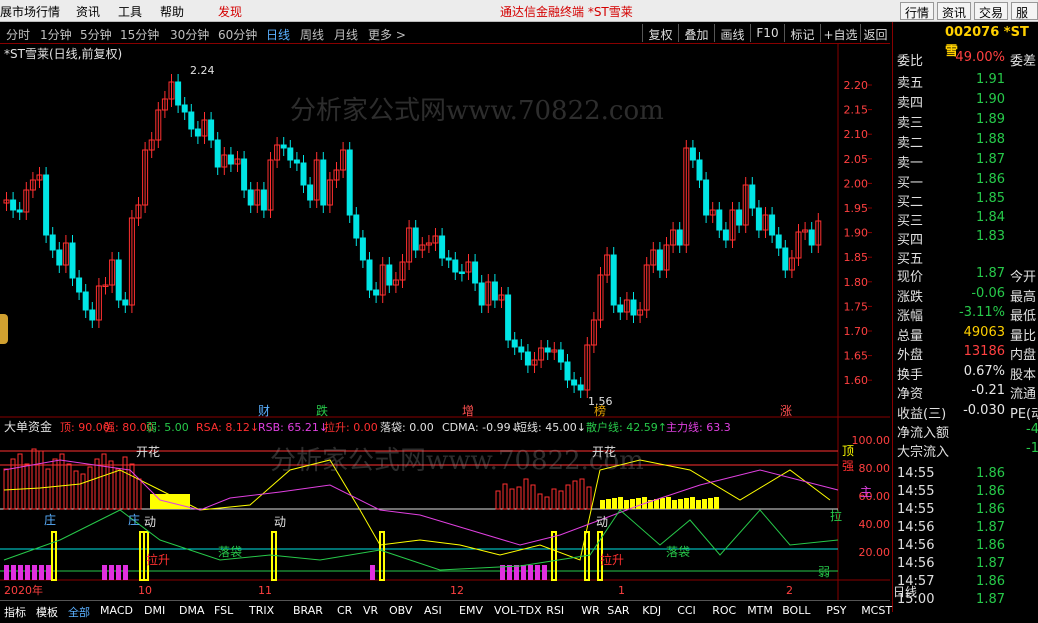 This screenshot has width=1038, height=623. What do you see at coordinates (433, 610) in the screenshot?
I see `indicator-tab: ASI` at bounding box center [433, 610].